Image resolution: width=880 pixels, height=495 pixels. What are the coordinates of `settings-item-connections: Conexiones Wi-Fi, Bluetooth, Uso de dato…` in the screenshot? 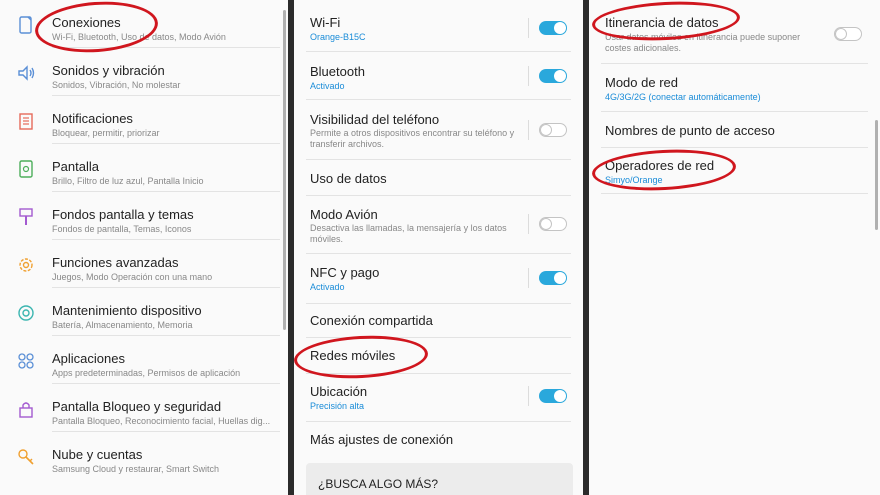 It's located at (144, 24).